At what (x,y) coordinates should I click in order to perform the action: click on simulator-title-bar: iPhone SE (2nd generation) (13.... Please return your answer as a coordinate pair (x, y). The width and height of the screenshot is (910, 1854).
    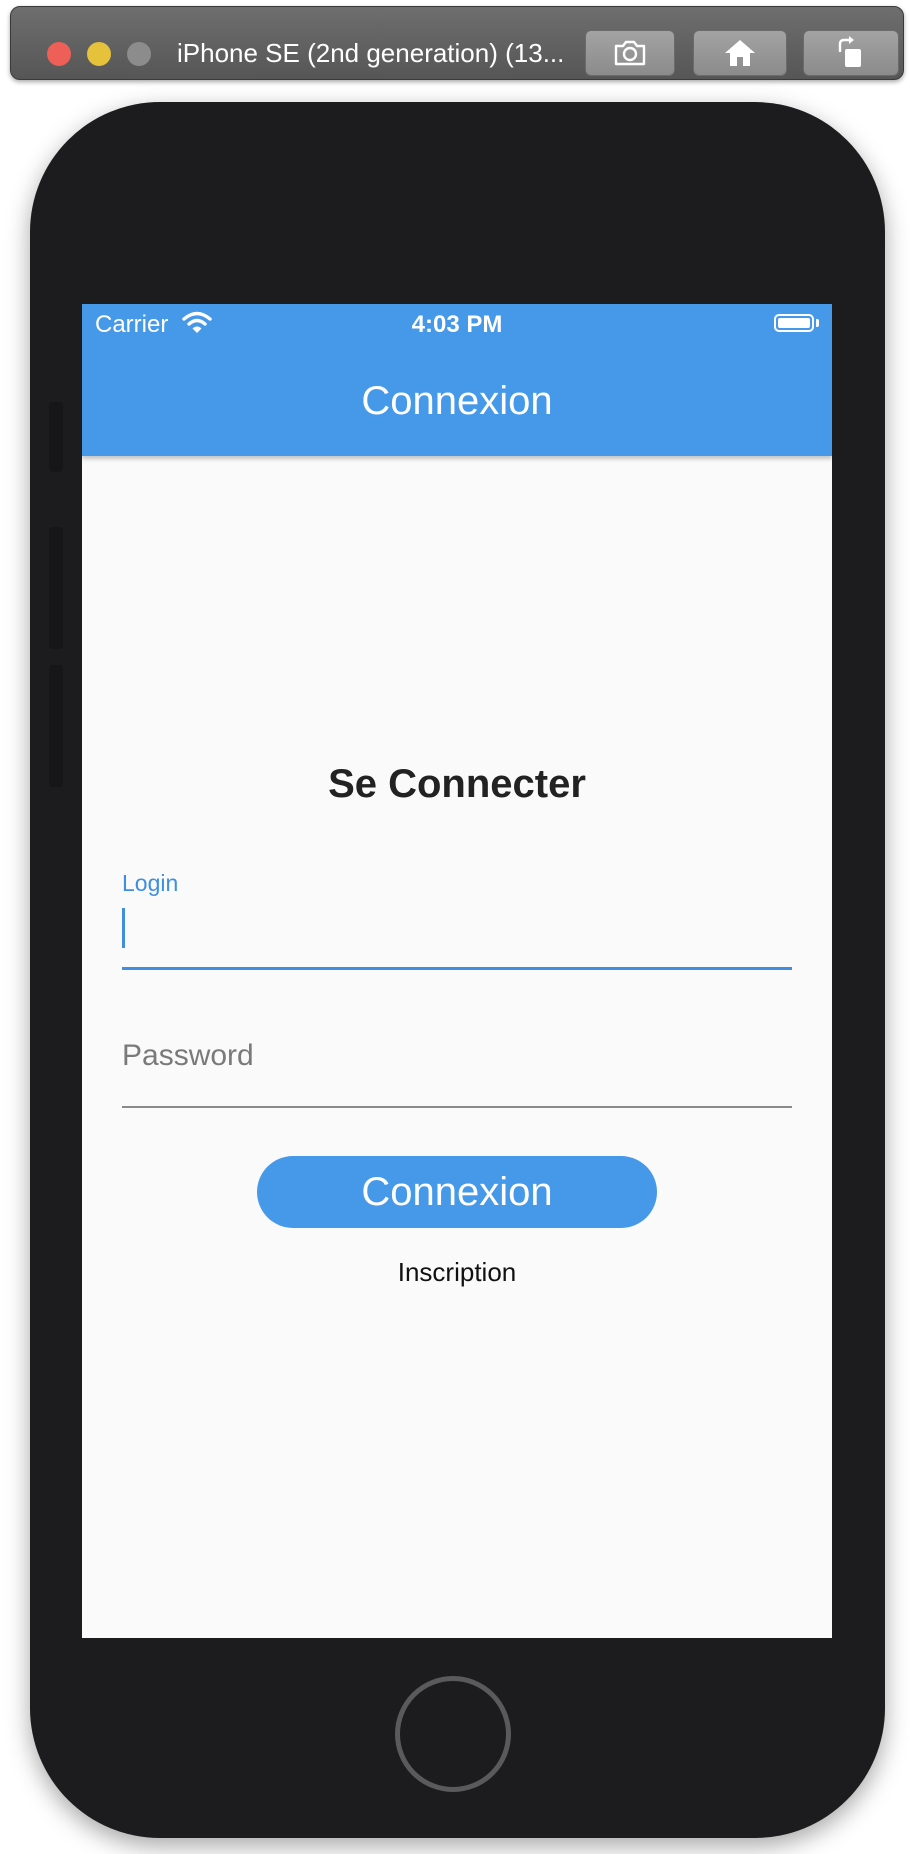
    Looking at the image, I should click on (457, 43).